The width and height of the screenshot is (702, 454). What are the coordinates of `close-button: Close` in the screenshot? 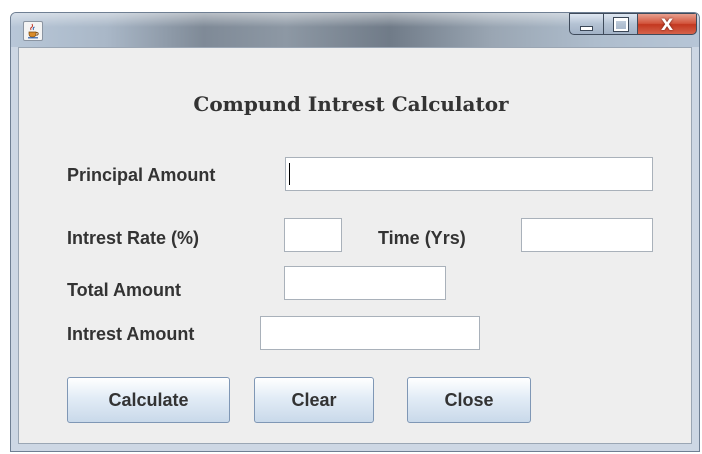 It's located at (469, 400).